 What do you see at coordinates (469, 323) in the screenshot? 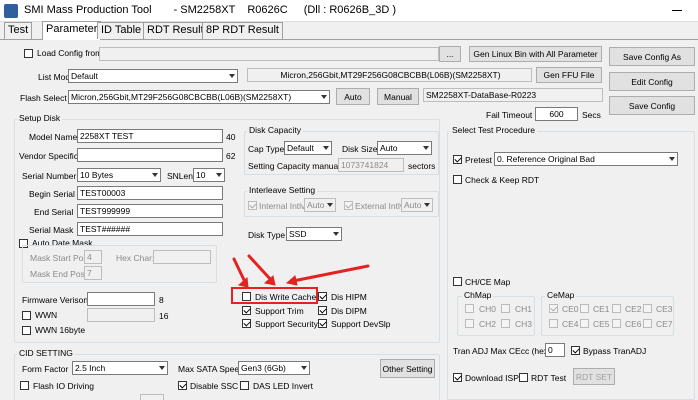
I see `ch2-checkbox` at bounding box center [469, 323].